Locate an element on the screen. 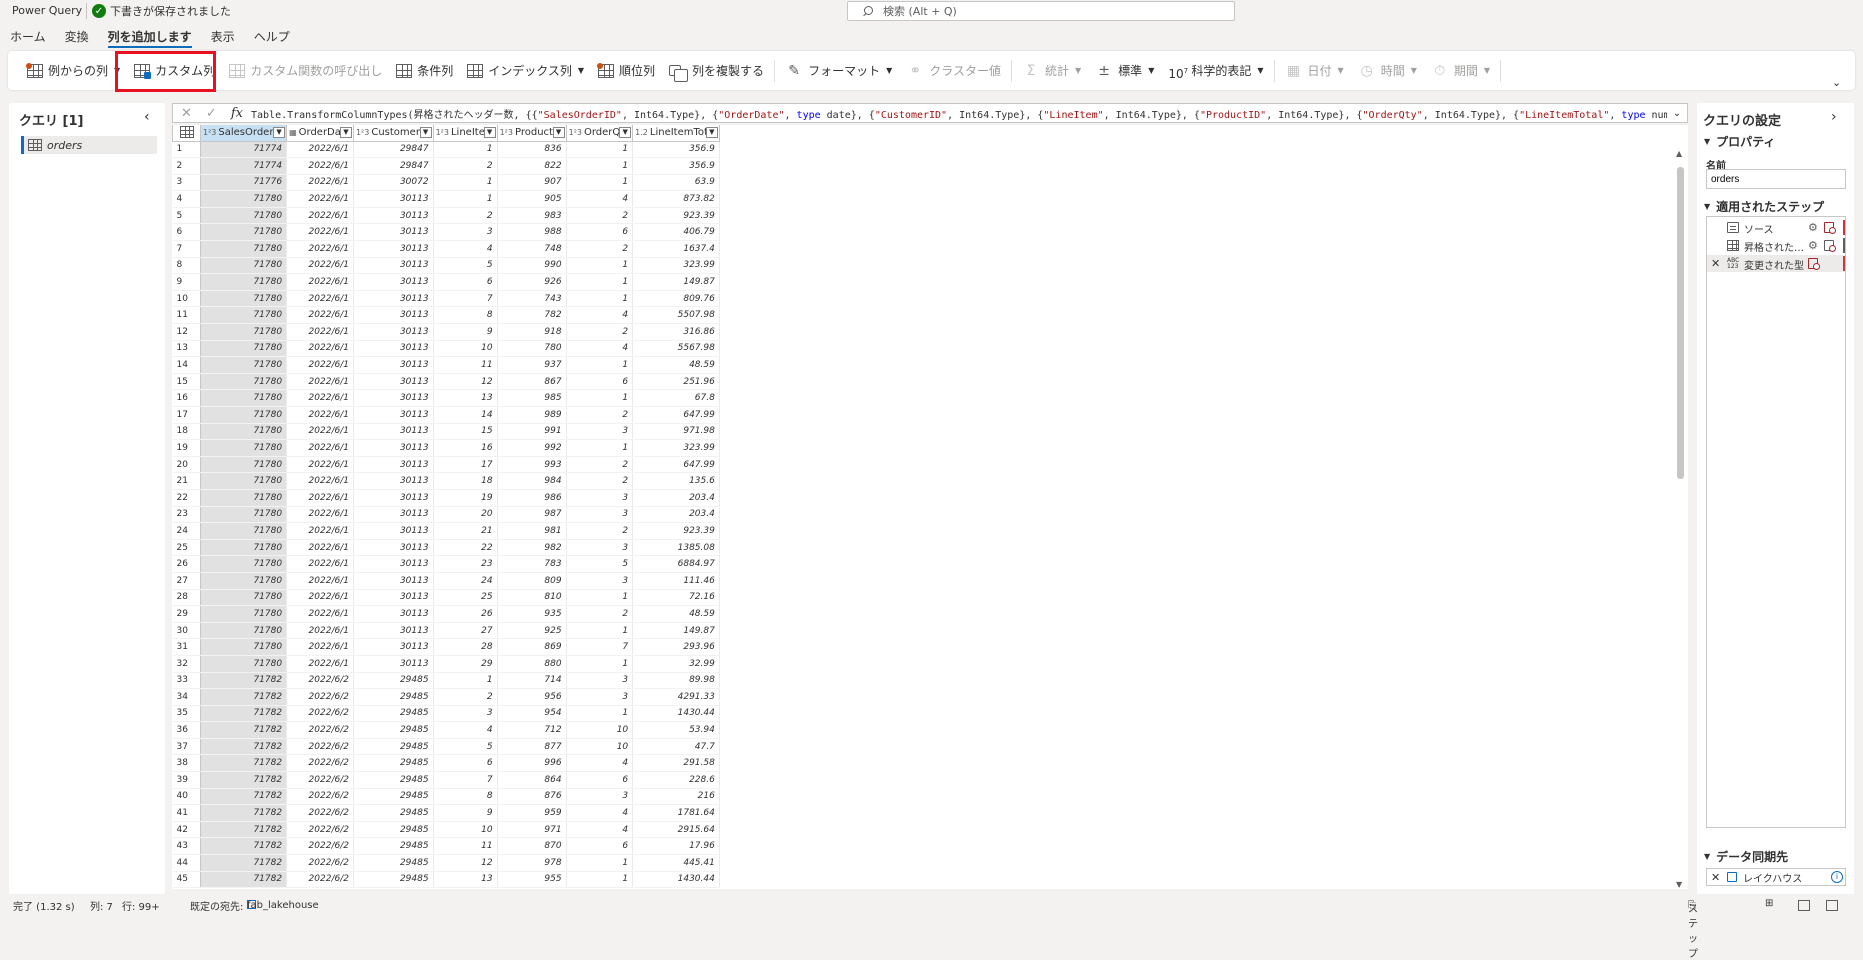  table-cell: 17 is located at coordinates (465, 465).